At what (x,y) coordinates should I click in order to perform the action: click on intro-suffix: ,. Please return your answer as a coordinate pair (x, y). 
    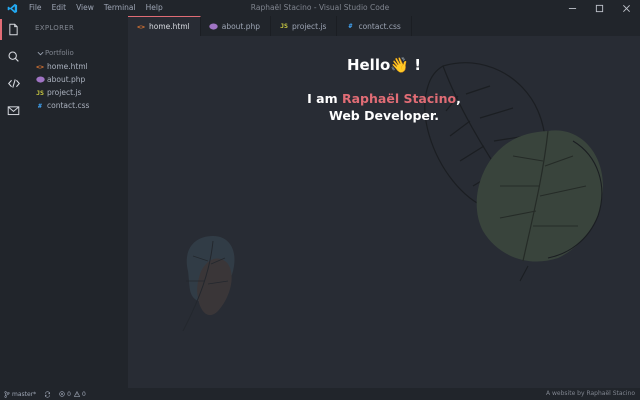
    Looking at the image, I should click on (458, 98).